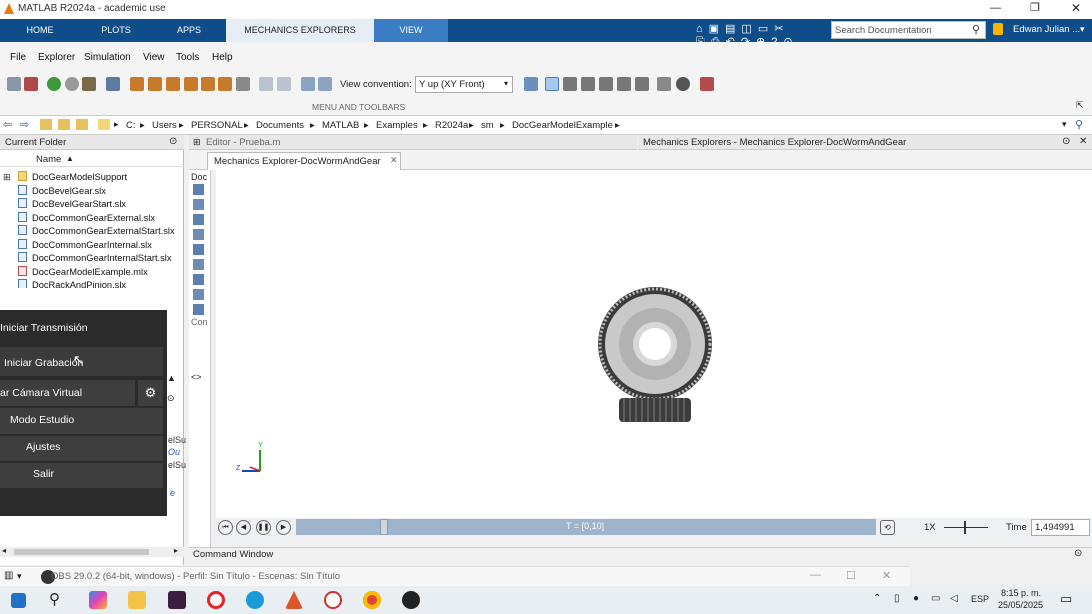 The height and width of the screenshot is (614, 1092). What do you see at coordinates (531, 84) in the screenshot?
I see `camera-icon` at bounding box center [531, 84].